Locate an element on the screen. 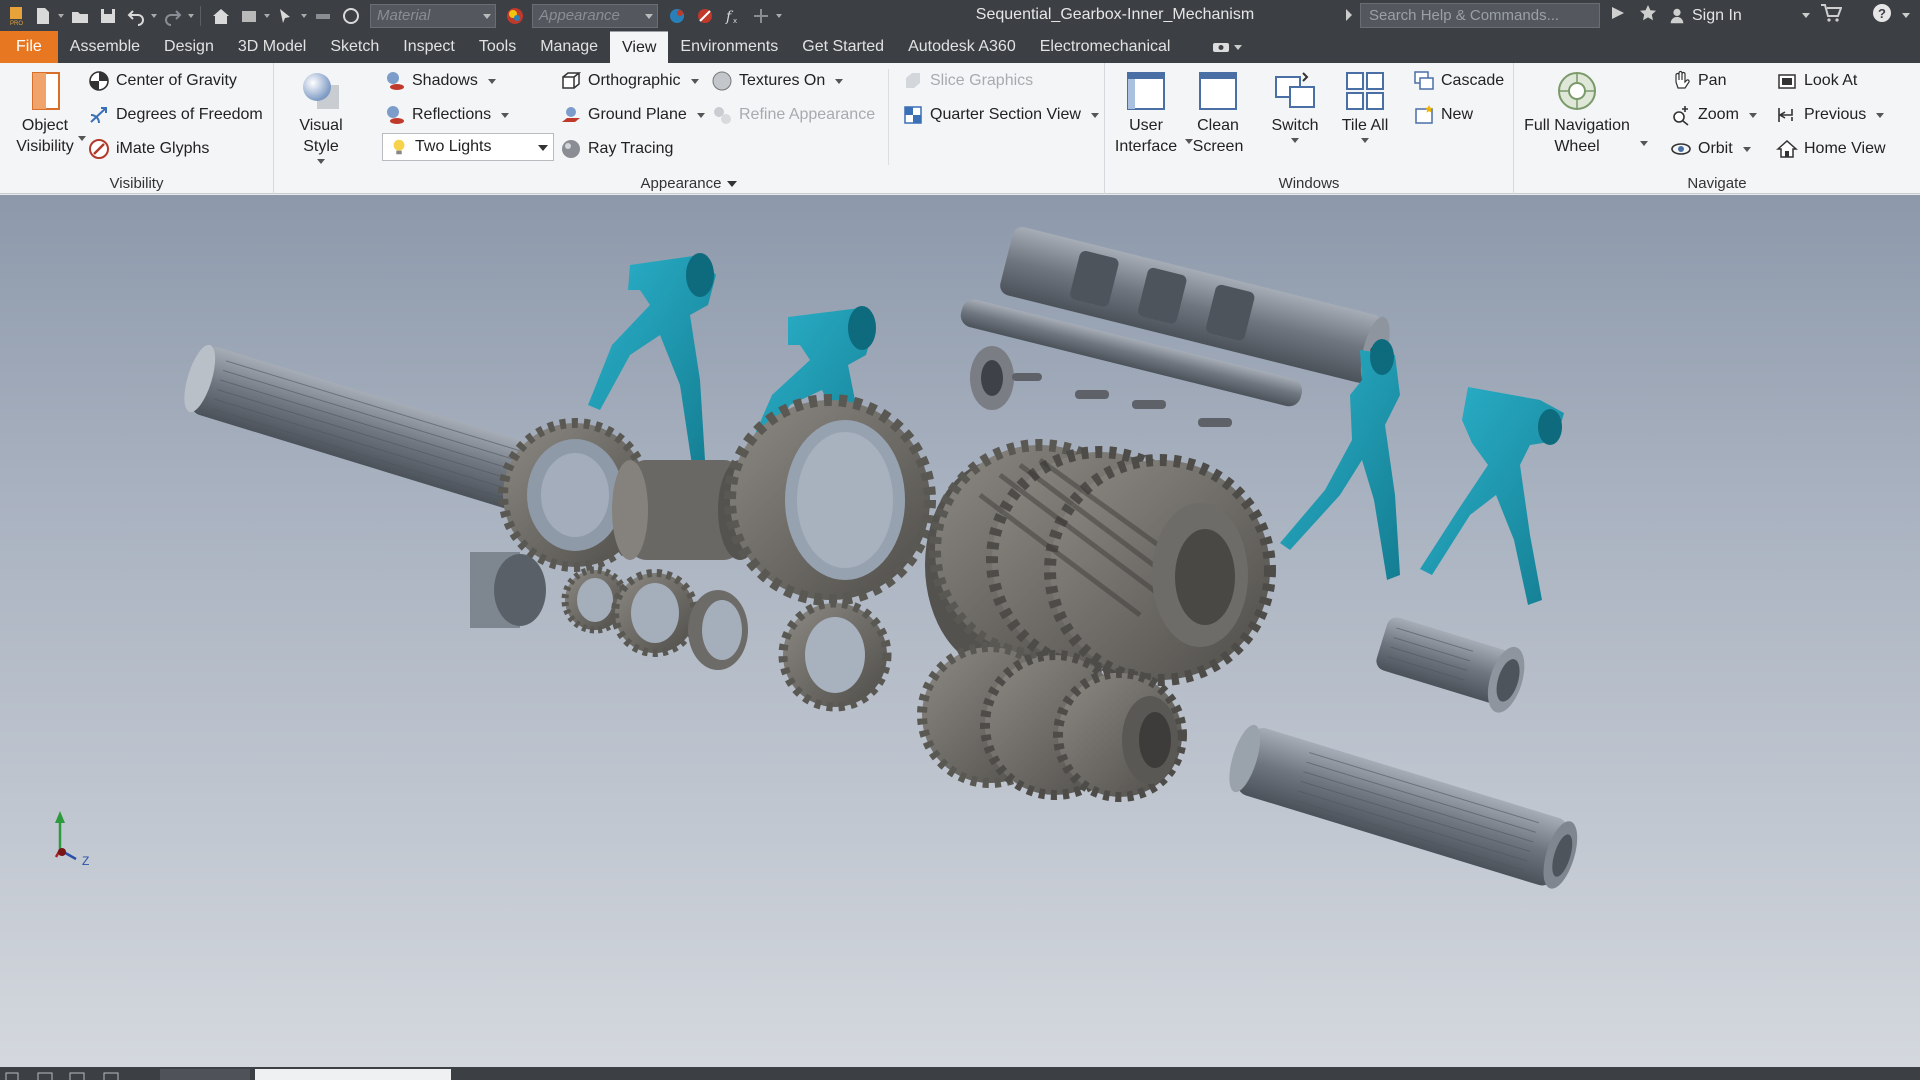 The height and width of the screenshot is (1080, 1920). reflections-button: Reflections is located at coordinates (447, 115).